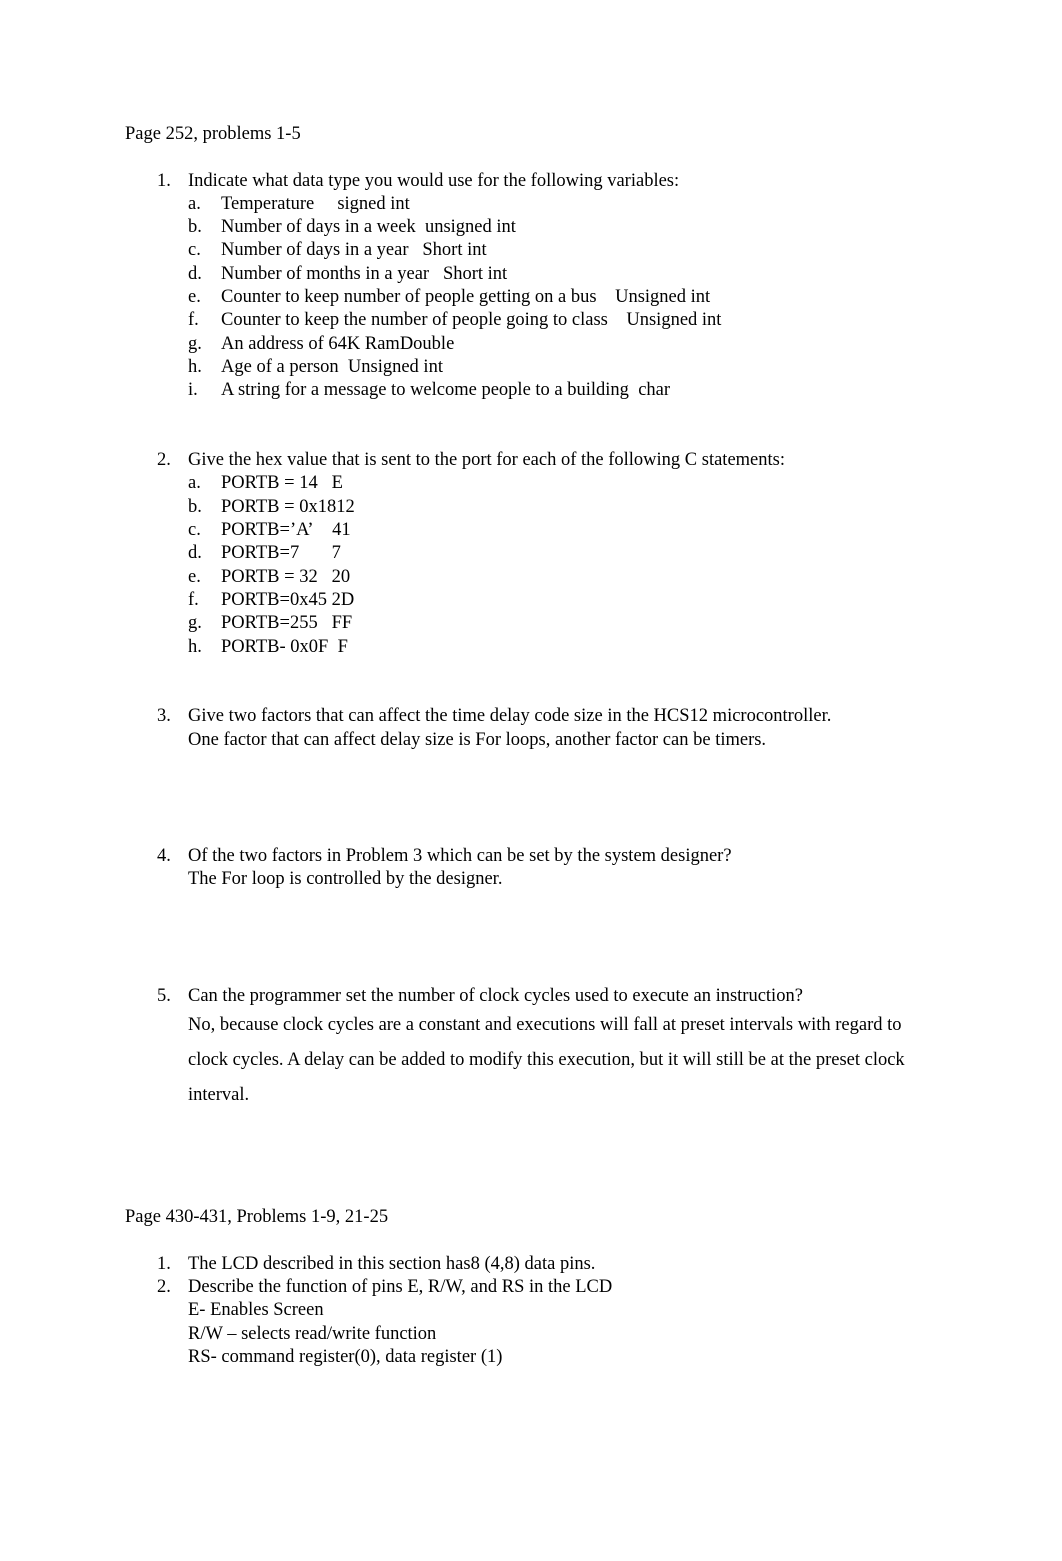 This screenshot has width=1062, height=1561. What do you see at coordinates (427, 343) in the screenshot?
I see `answer-text: Double` at bounding box center [427, 343].